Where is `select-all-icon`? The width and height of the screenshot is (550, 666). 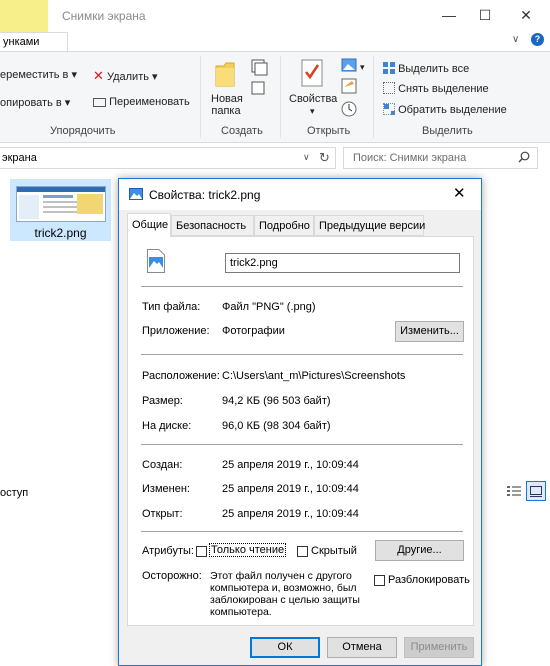 select-all-icon is located at coordinates (389, 68).